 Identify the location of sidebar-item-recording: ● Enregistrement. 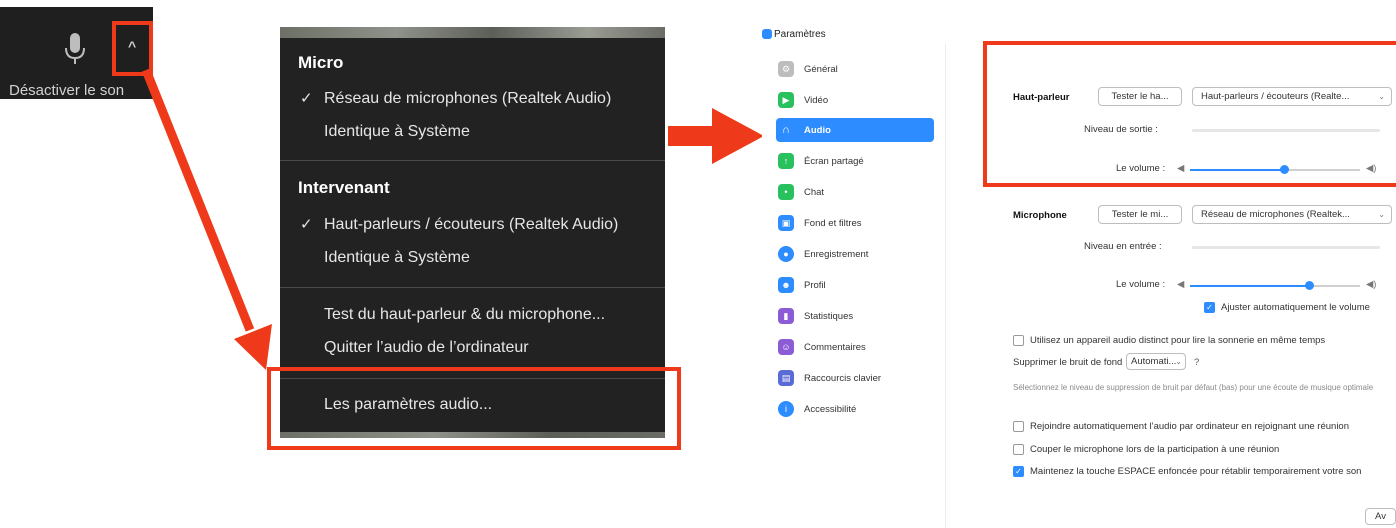
(856, 254).